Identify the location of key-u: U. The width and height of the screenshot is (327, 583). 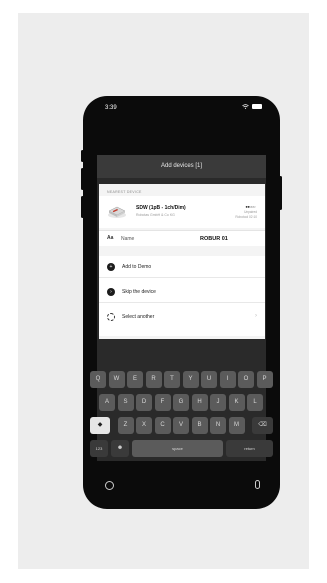
(209, 379).